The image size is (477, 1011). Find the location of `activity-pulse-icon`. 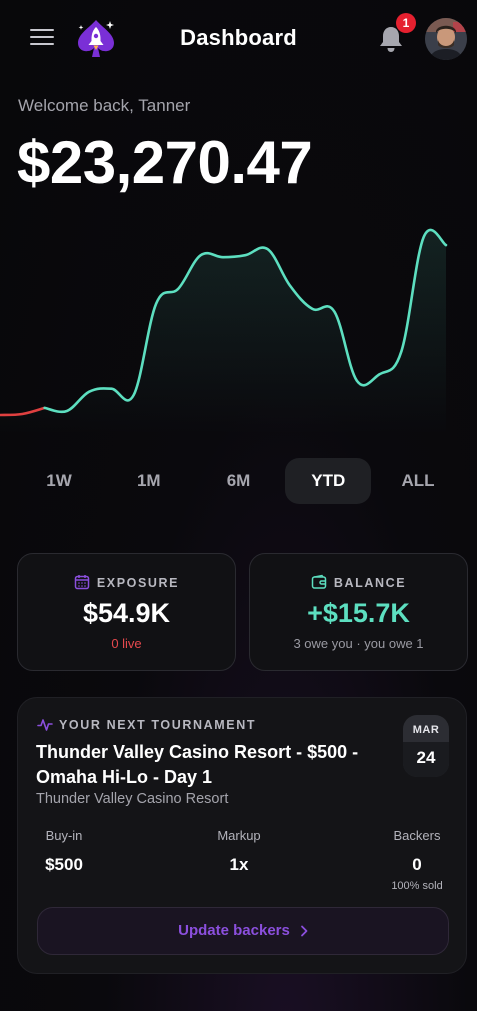

activity-pulse-icon is located at coordinates (45, 725).